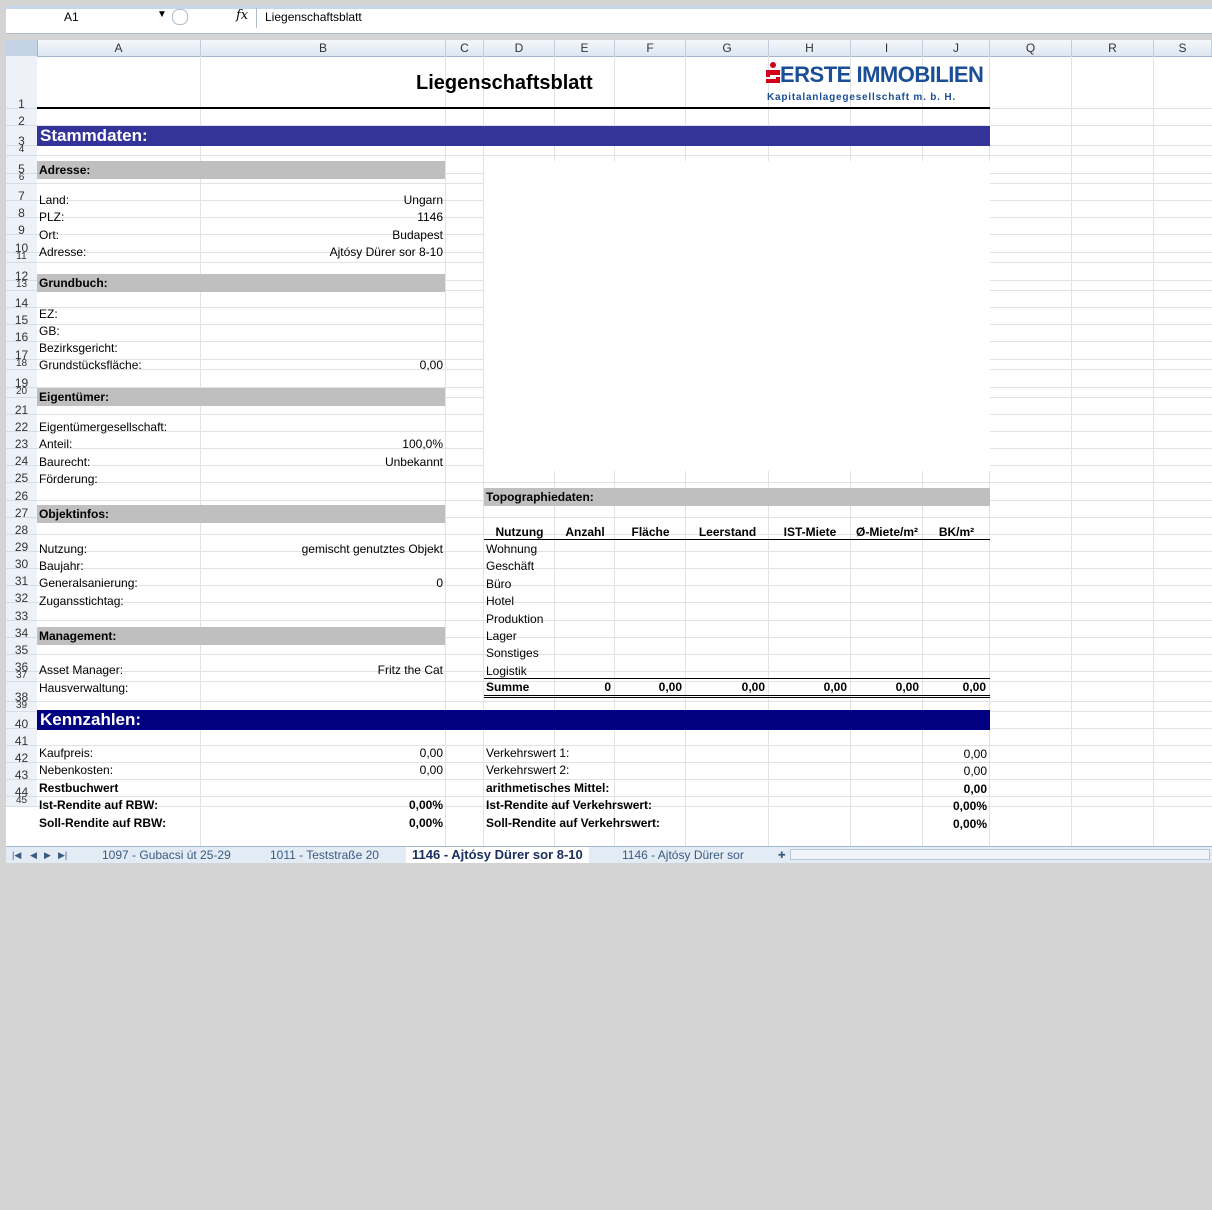 Image resolution: width=1212 pixels, height=1210 pixels. I want to click on row-header: 35, so click(21, 647).